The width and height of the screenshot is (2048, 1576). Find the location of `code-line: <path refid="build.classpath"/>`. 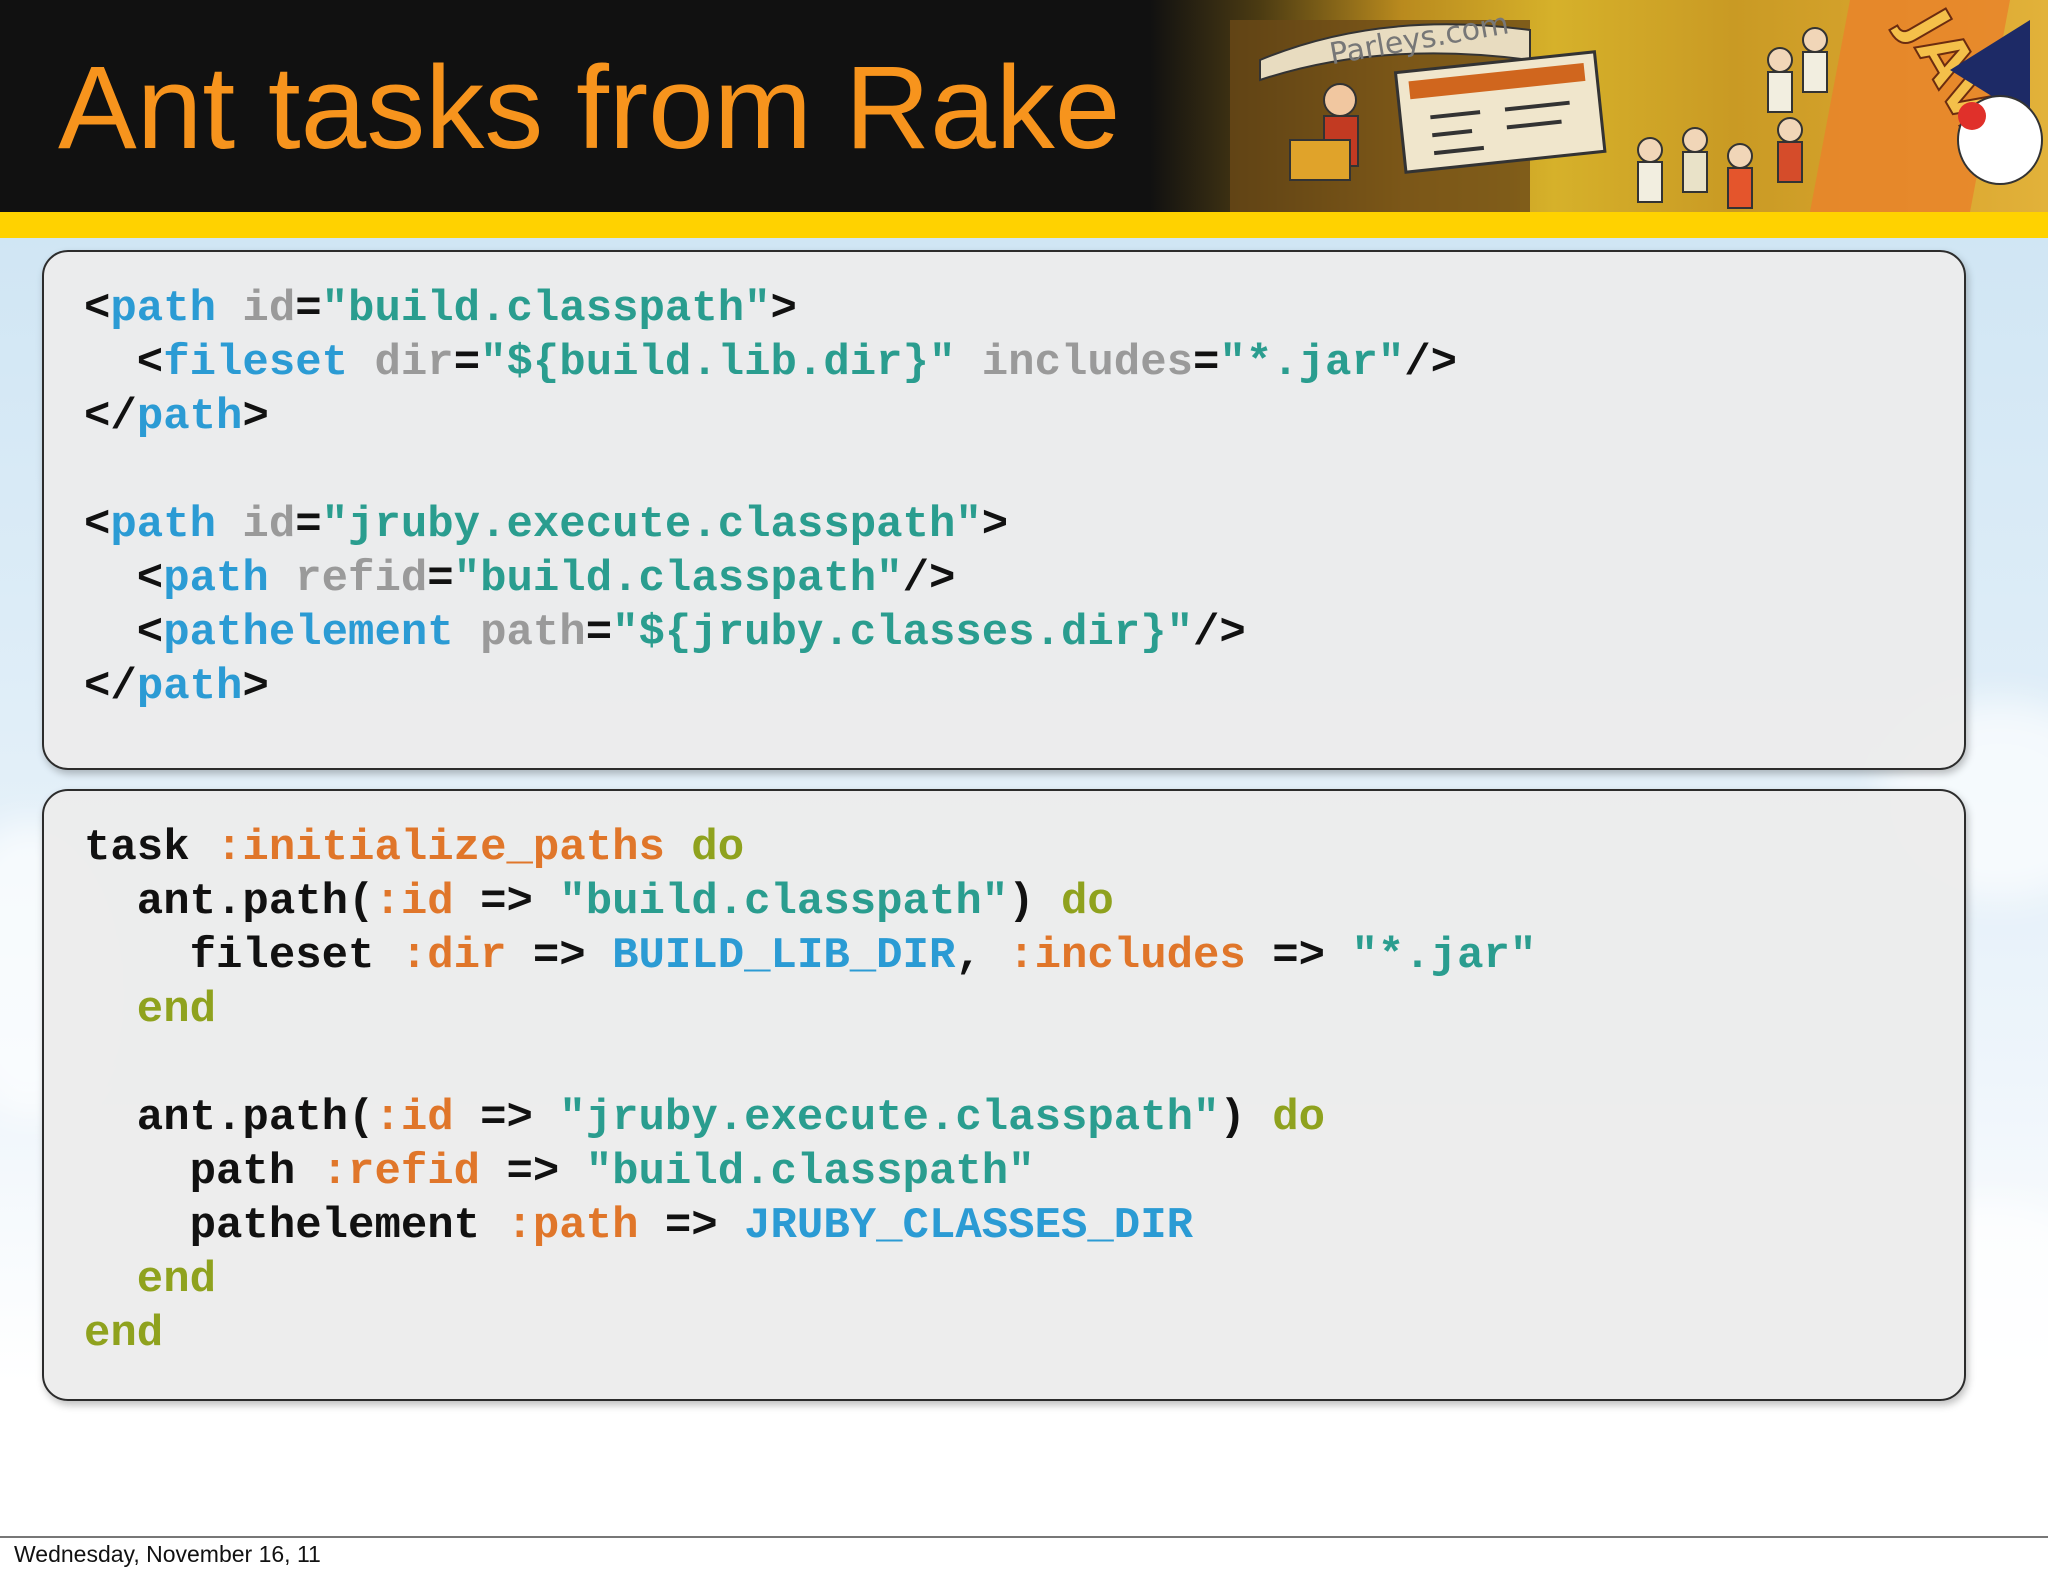

code-line: <path refid="build.classpath"/> is located at coordinates (770, 579).